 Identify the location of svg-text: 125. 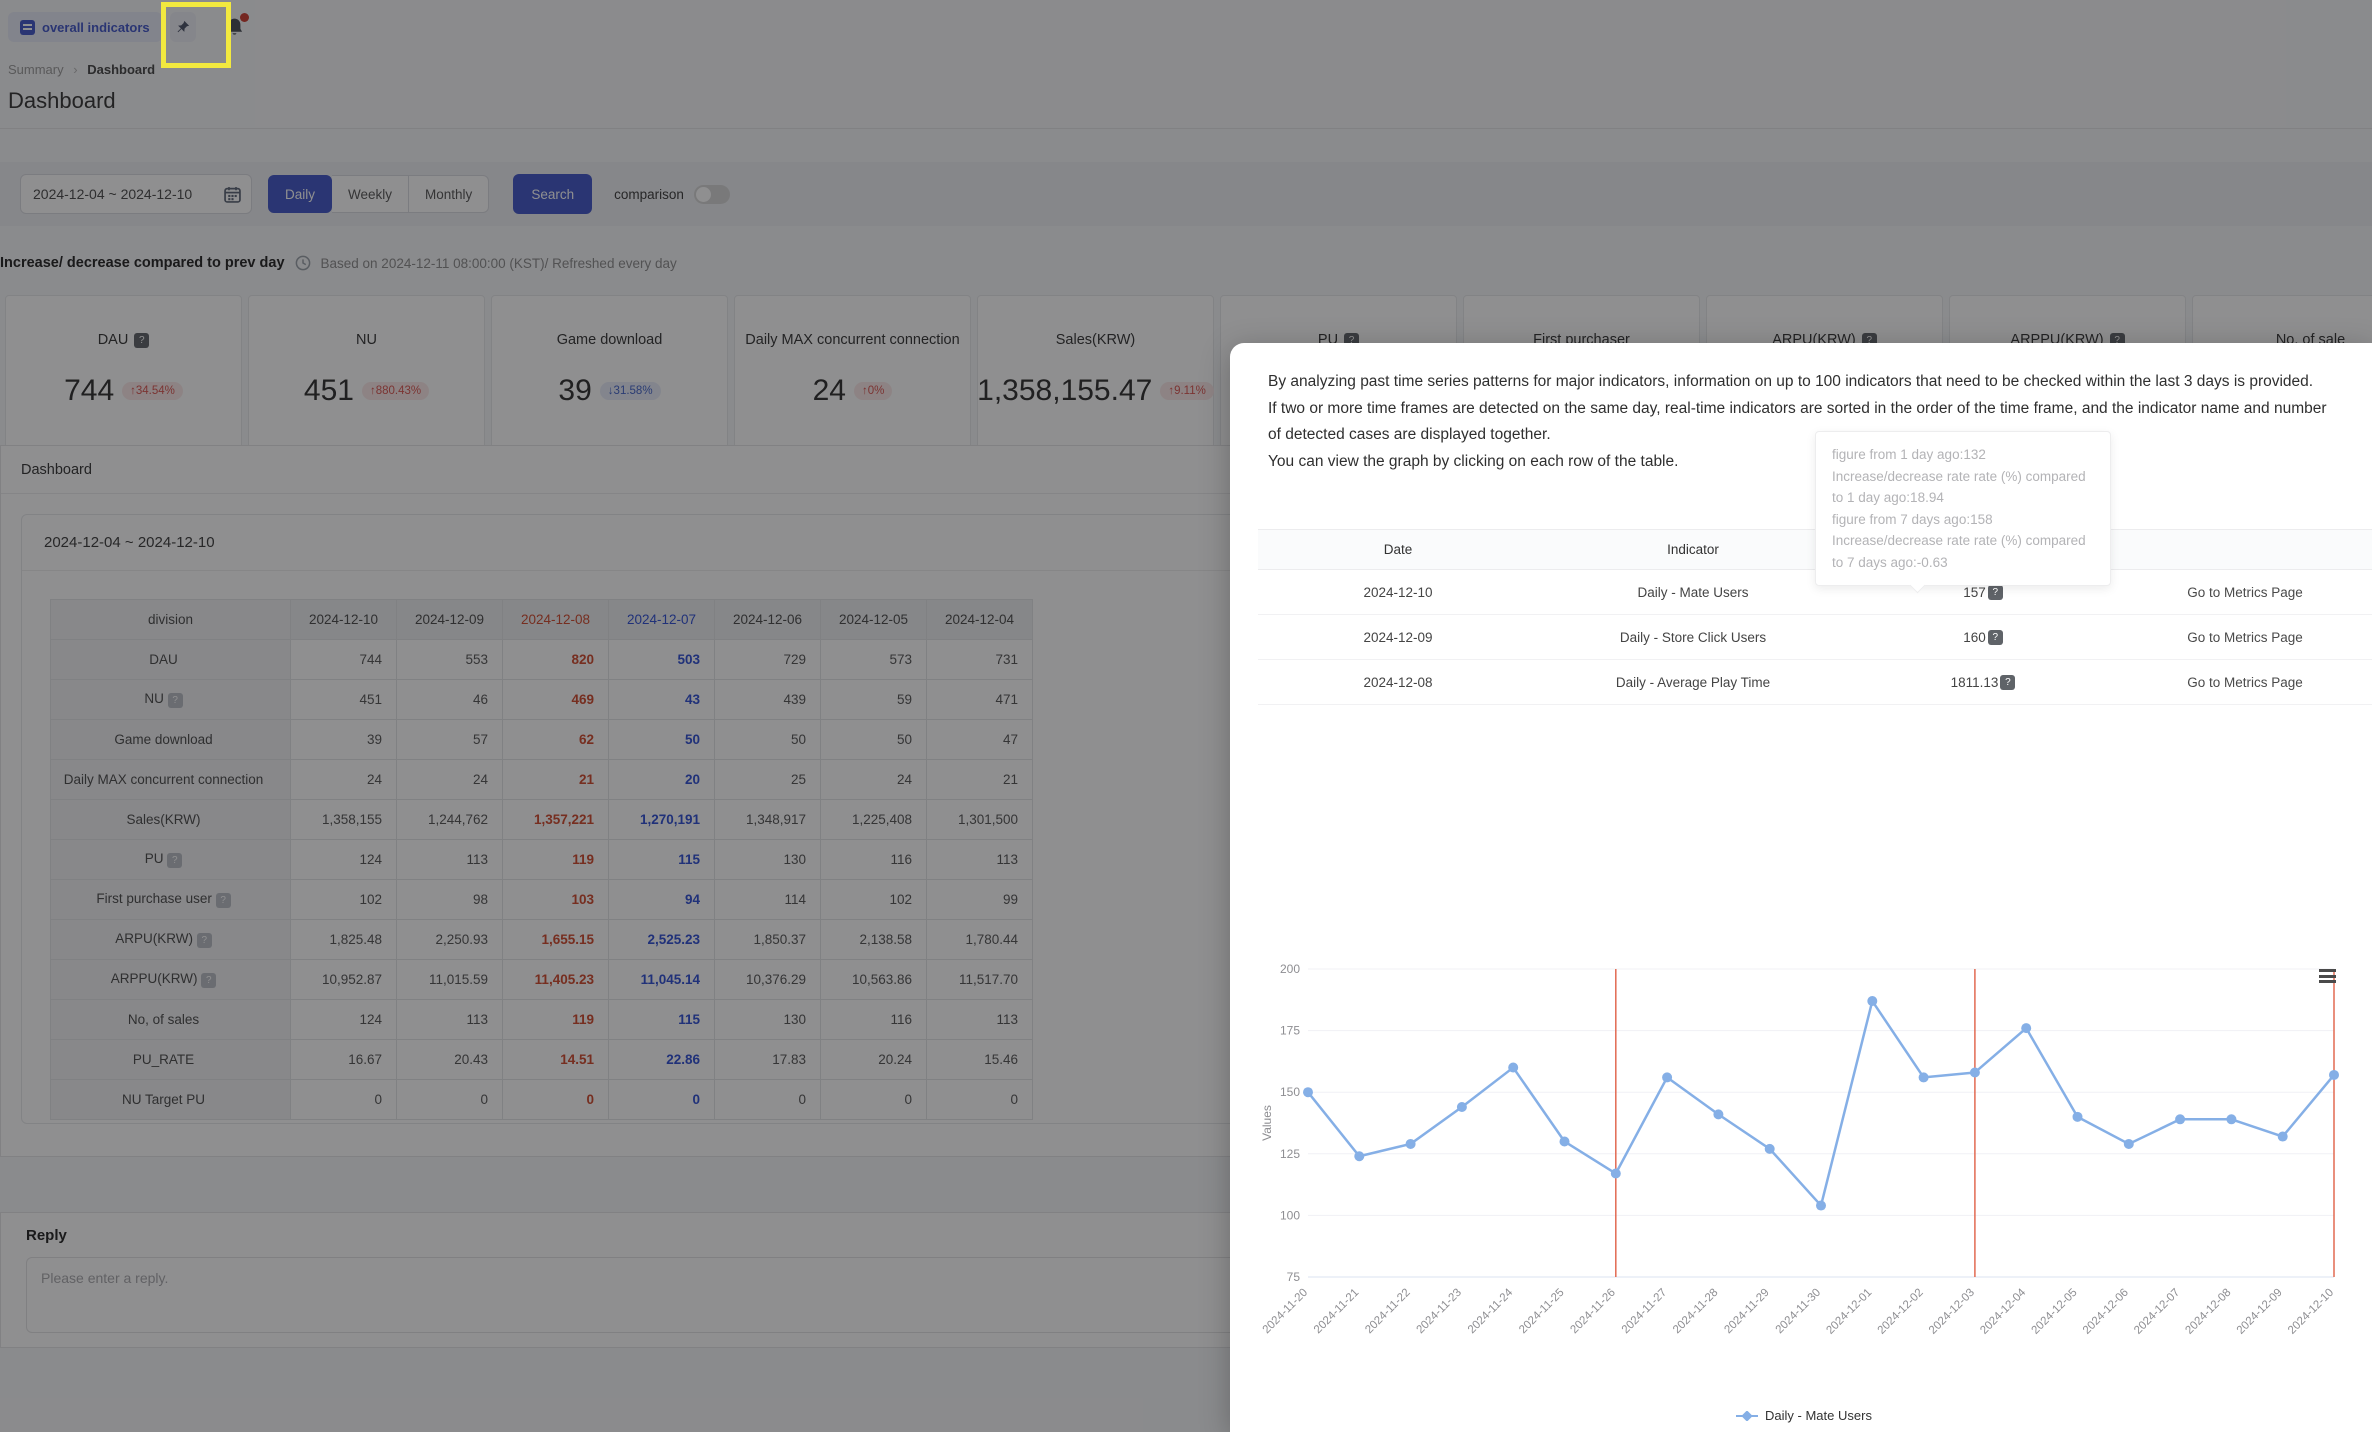
(1290, 1154).